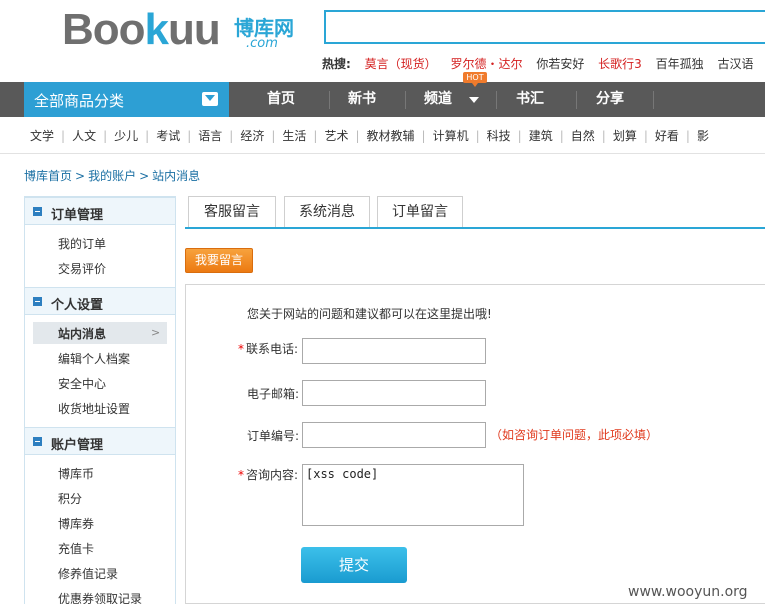  Describe the element at coordinates (219, 260) in the screenshot. I see `leave-message-button: 我要留言` at that location.